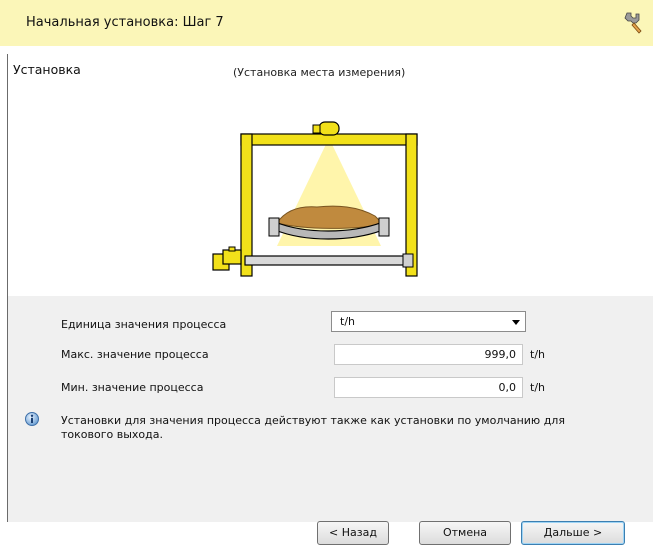 This screenshot has height=552, width=653. What do you see at coordinates (326, 23) in the screenshot?
I see `title-bar: Начальная установка: Шаг 7` at bounding box center [326, 23].